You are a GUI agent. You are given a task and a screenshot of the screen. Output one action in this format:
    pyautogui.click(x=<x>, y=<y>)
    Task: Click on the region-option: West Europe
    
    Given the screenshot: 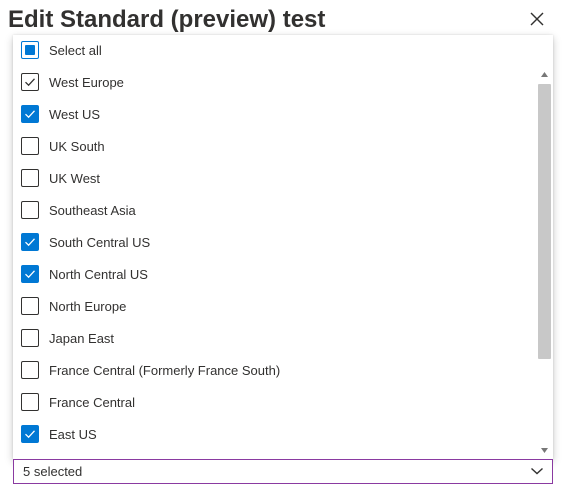 What is the action you would take?
    pyautogui.click(x=273, y=83)
    